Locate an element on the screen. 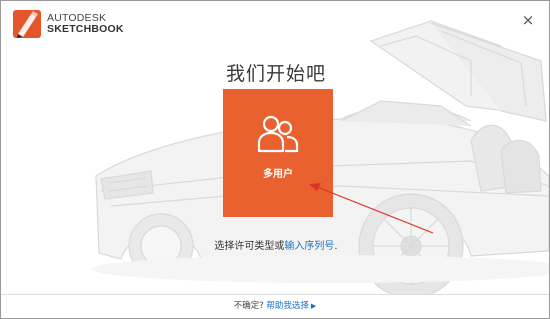 The image size is (550, 319). page-title: 我们开始吧 is located at coordinates (275, 74).